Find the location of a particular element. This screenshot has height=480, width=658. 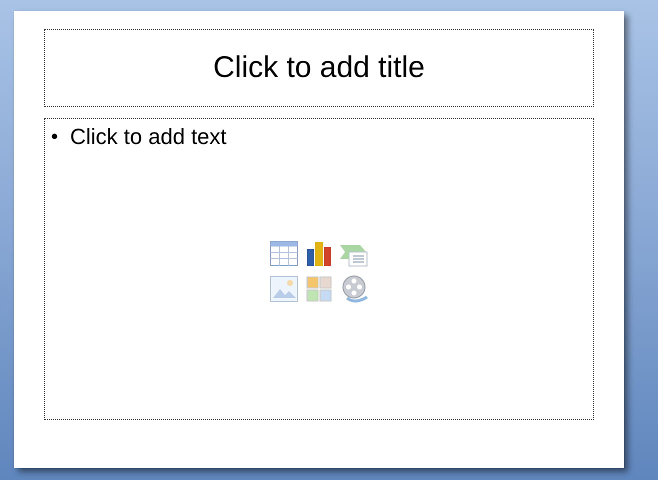

title-placeholder: Click to add title is located at coordinates (319, 68).